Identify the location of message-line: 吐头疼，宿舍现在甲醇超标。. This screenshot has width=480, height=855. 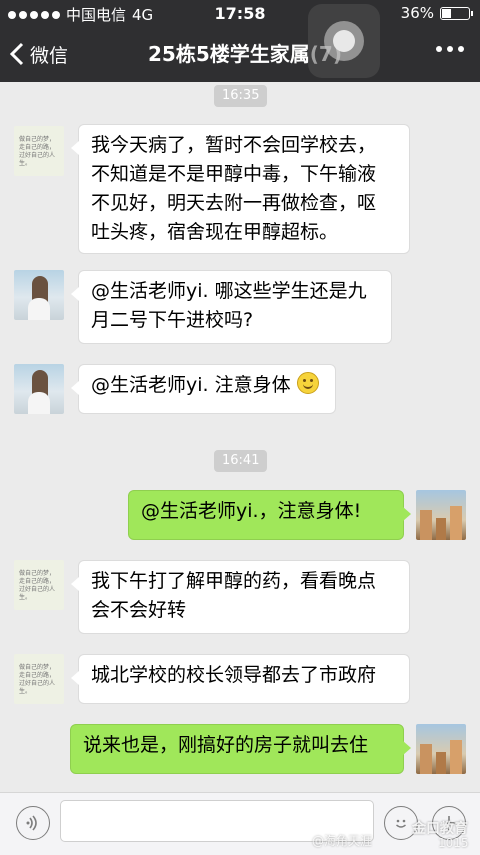
(215, 232).